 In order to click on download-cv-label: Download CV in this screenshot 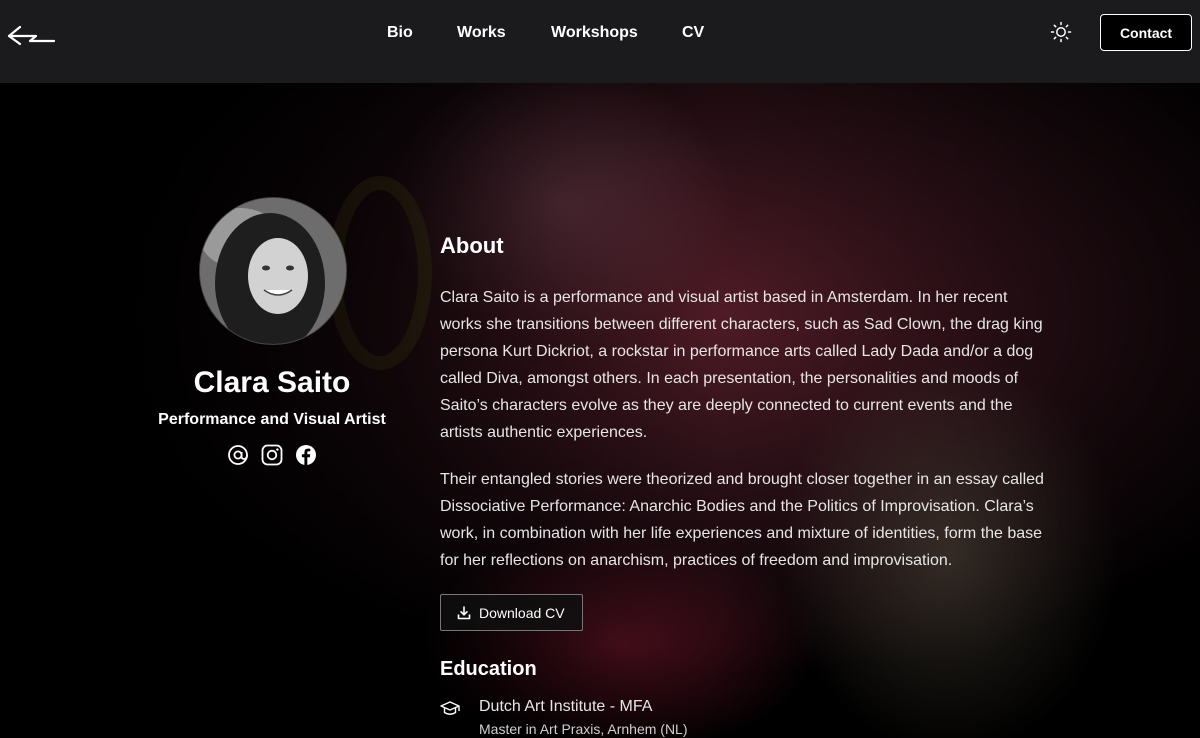, I will do `click(522, 612)`.